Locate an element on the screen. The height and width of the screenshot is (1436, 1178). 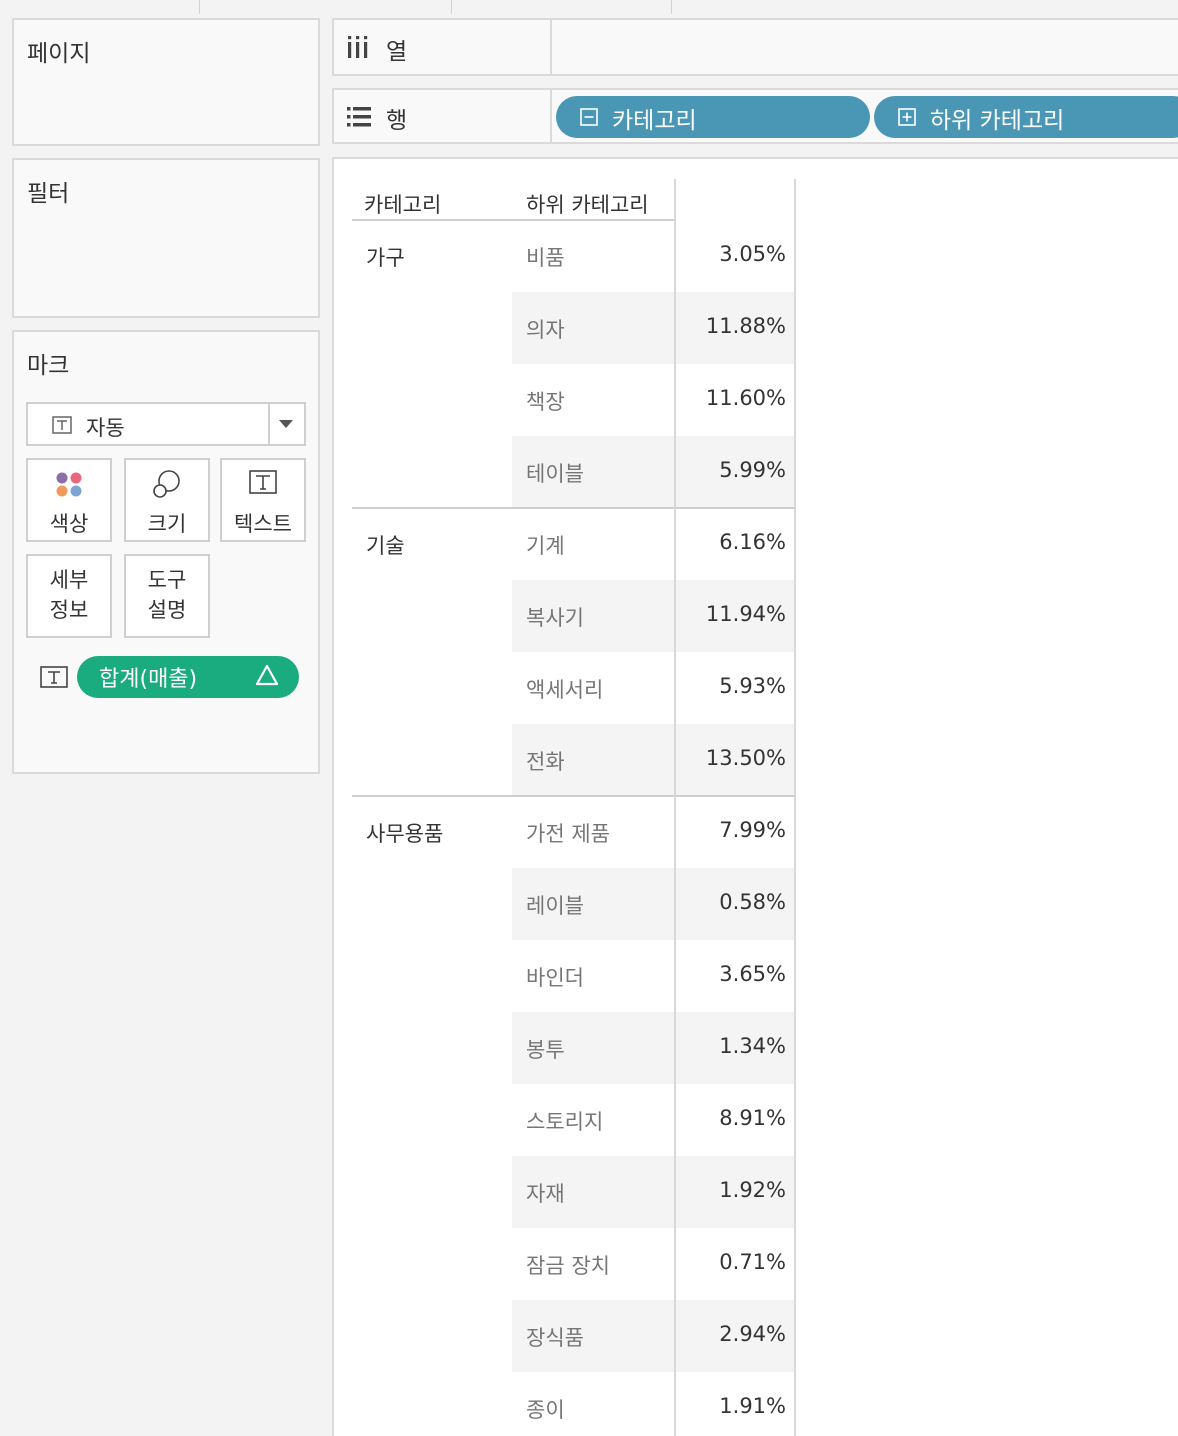
sum-sales-pill-label: 합계(매출) is located at coordinates (148, 679).